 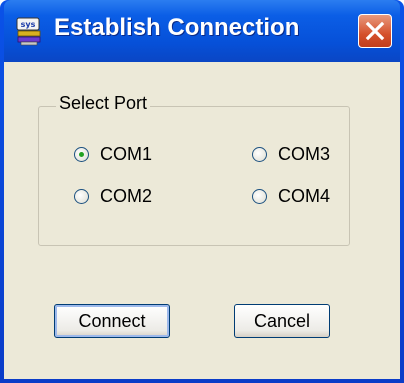 I want to click on connect-button: Connect, so click(x=112, y=321).